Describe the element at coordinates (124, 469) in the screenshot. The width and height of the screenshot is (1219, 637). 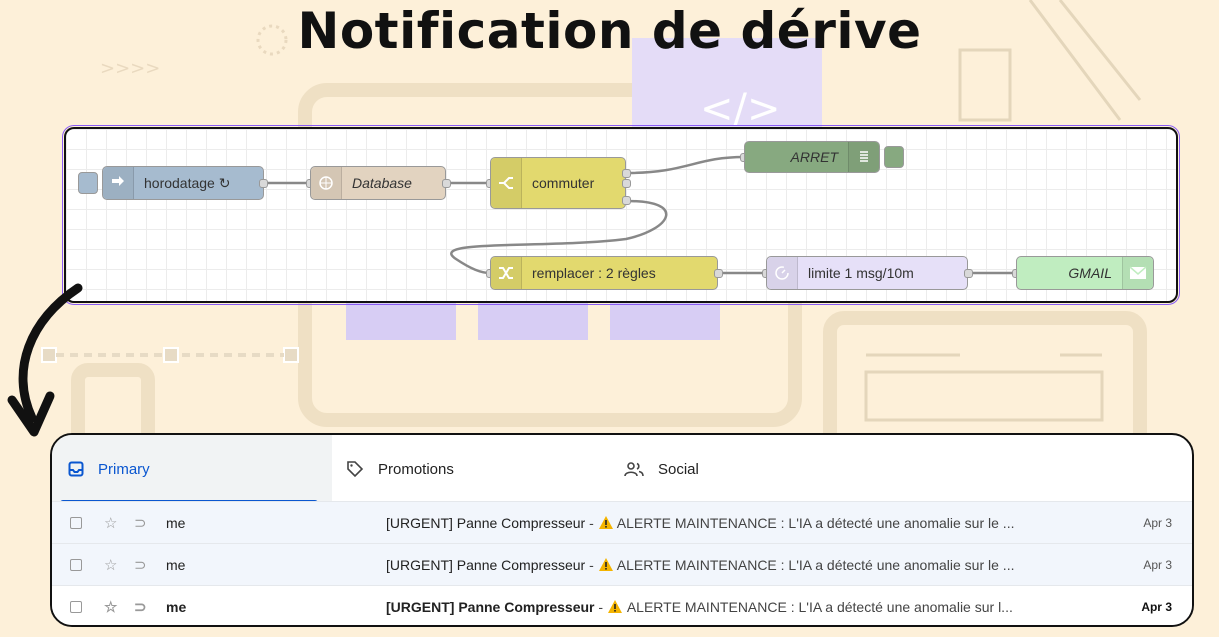
I see `tab-primary-label: Primary` at that location.